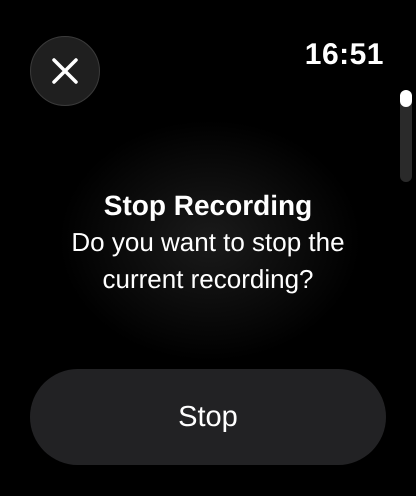 This screenshot has height=496, width=416. What do you see at coordinates (344, 55) in the screenshot?
I see `clock-time: 16:51` at bounding box center [344, 55].